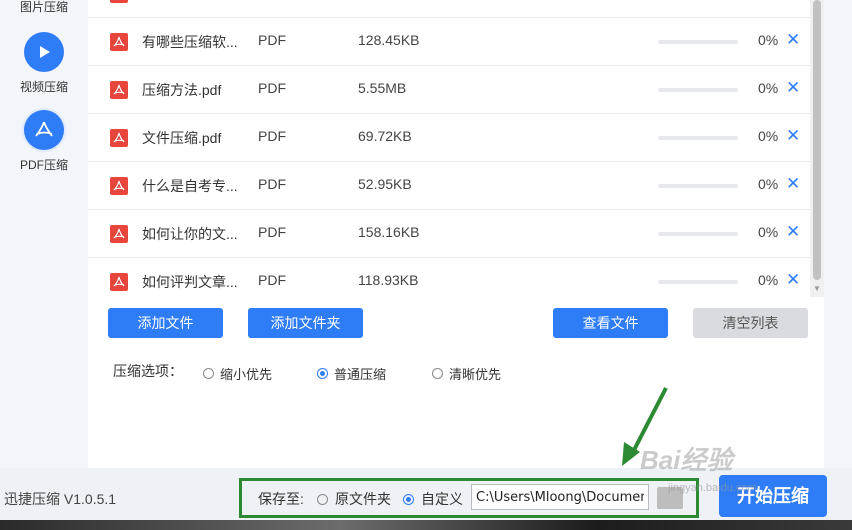 The height and width of the screenshot is (530, 852). What do you see at coordinates (469, 498) in the screenshot?
I see `annotation-highlight-box` at bounding box center [469, 498].